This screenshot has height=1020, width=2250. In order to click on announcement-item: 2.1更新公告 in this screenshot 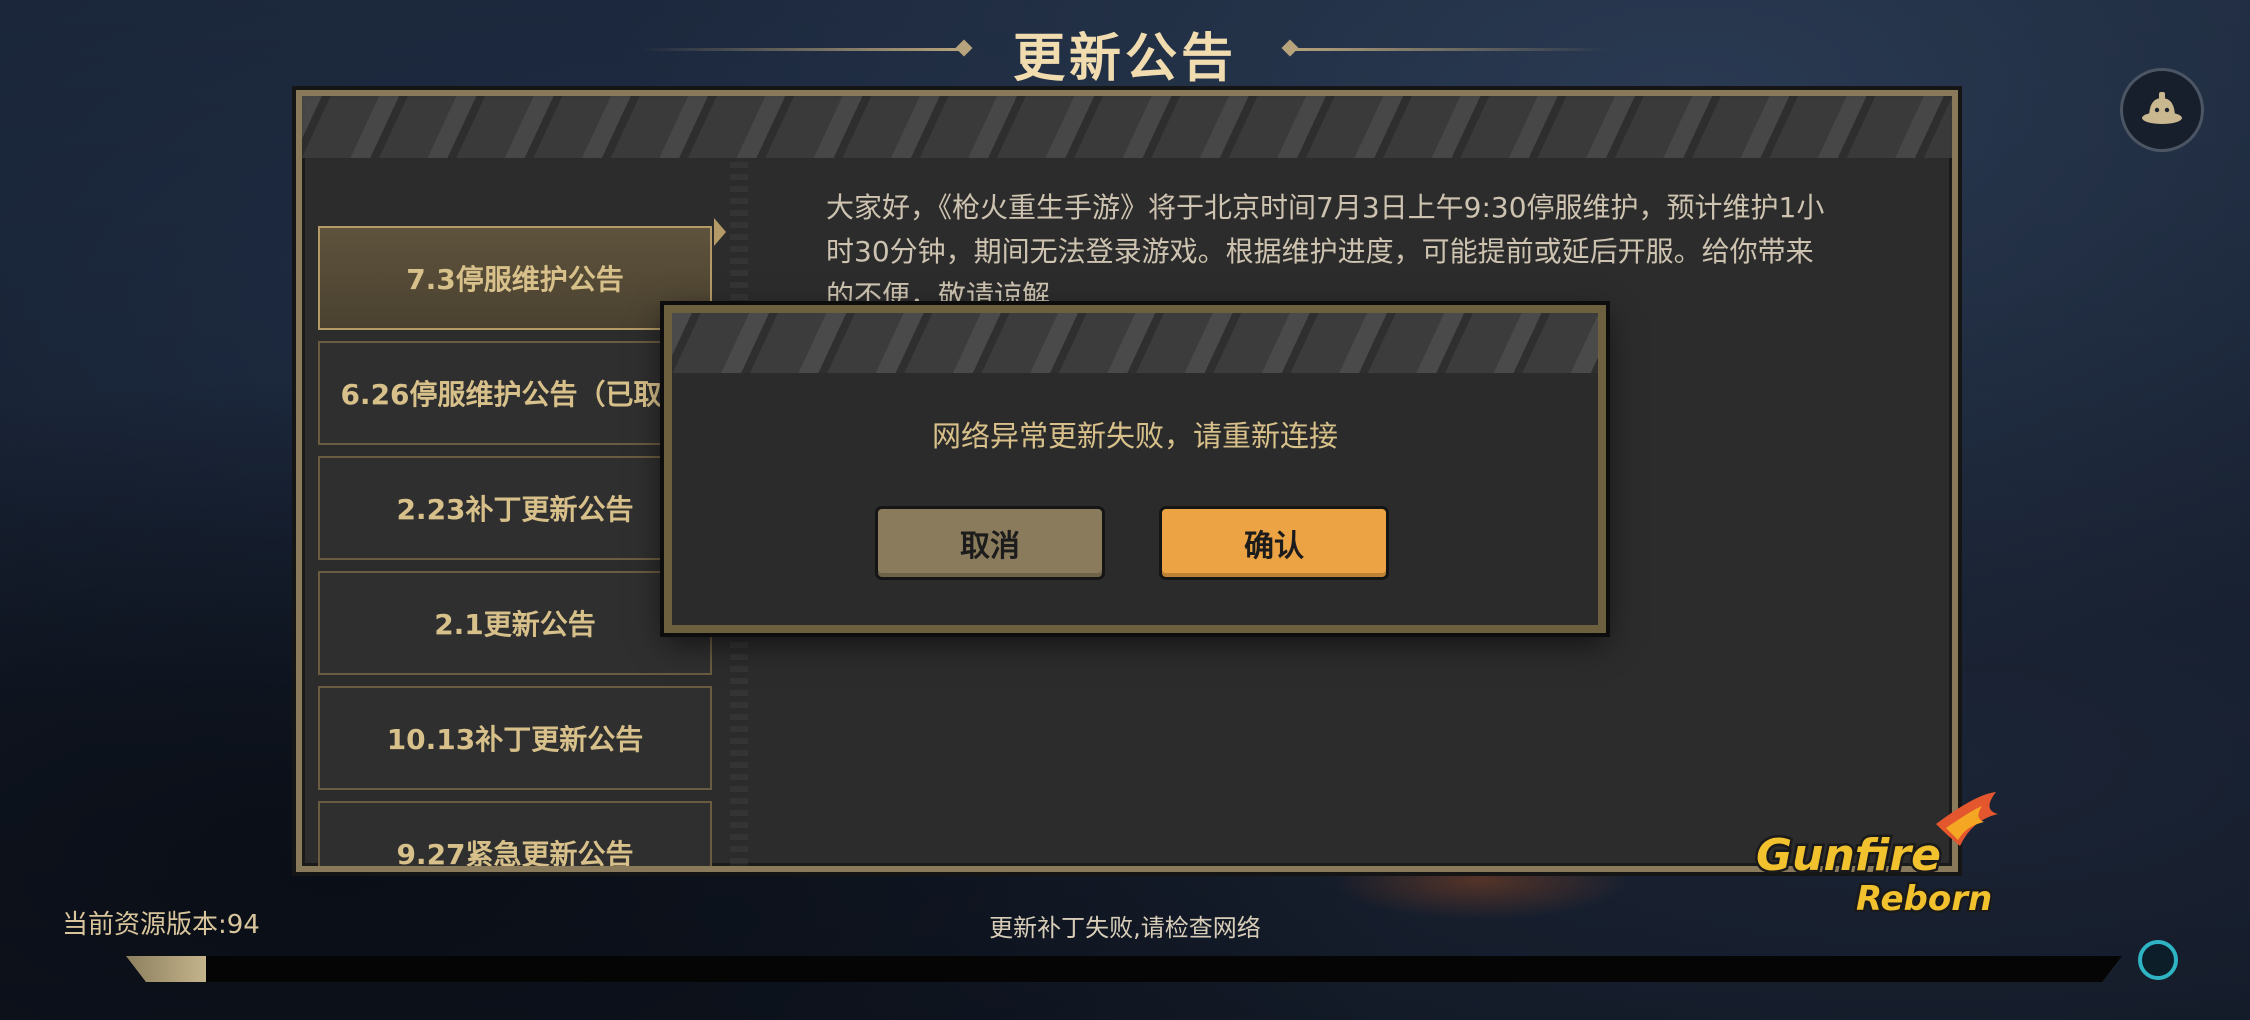, I will do `click(515, 623)`.